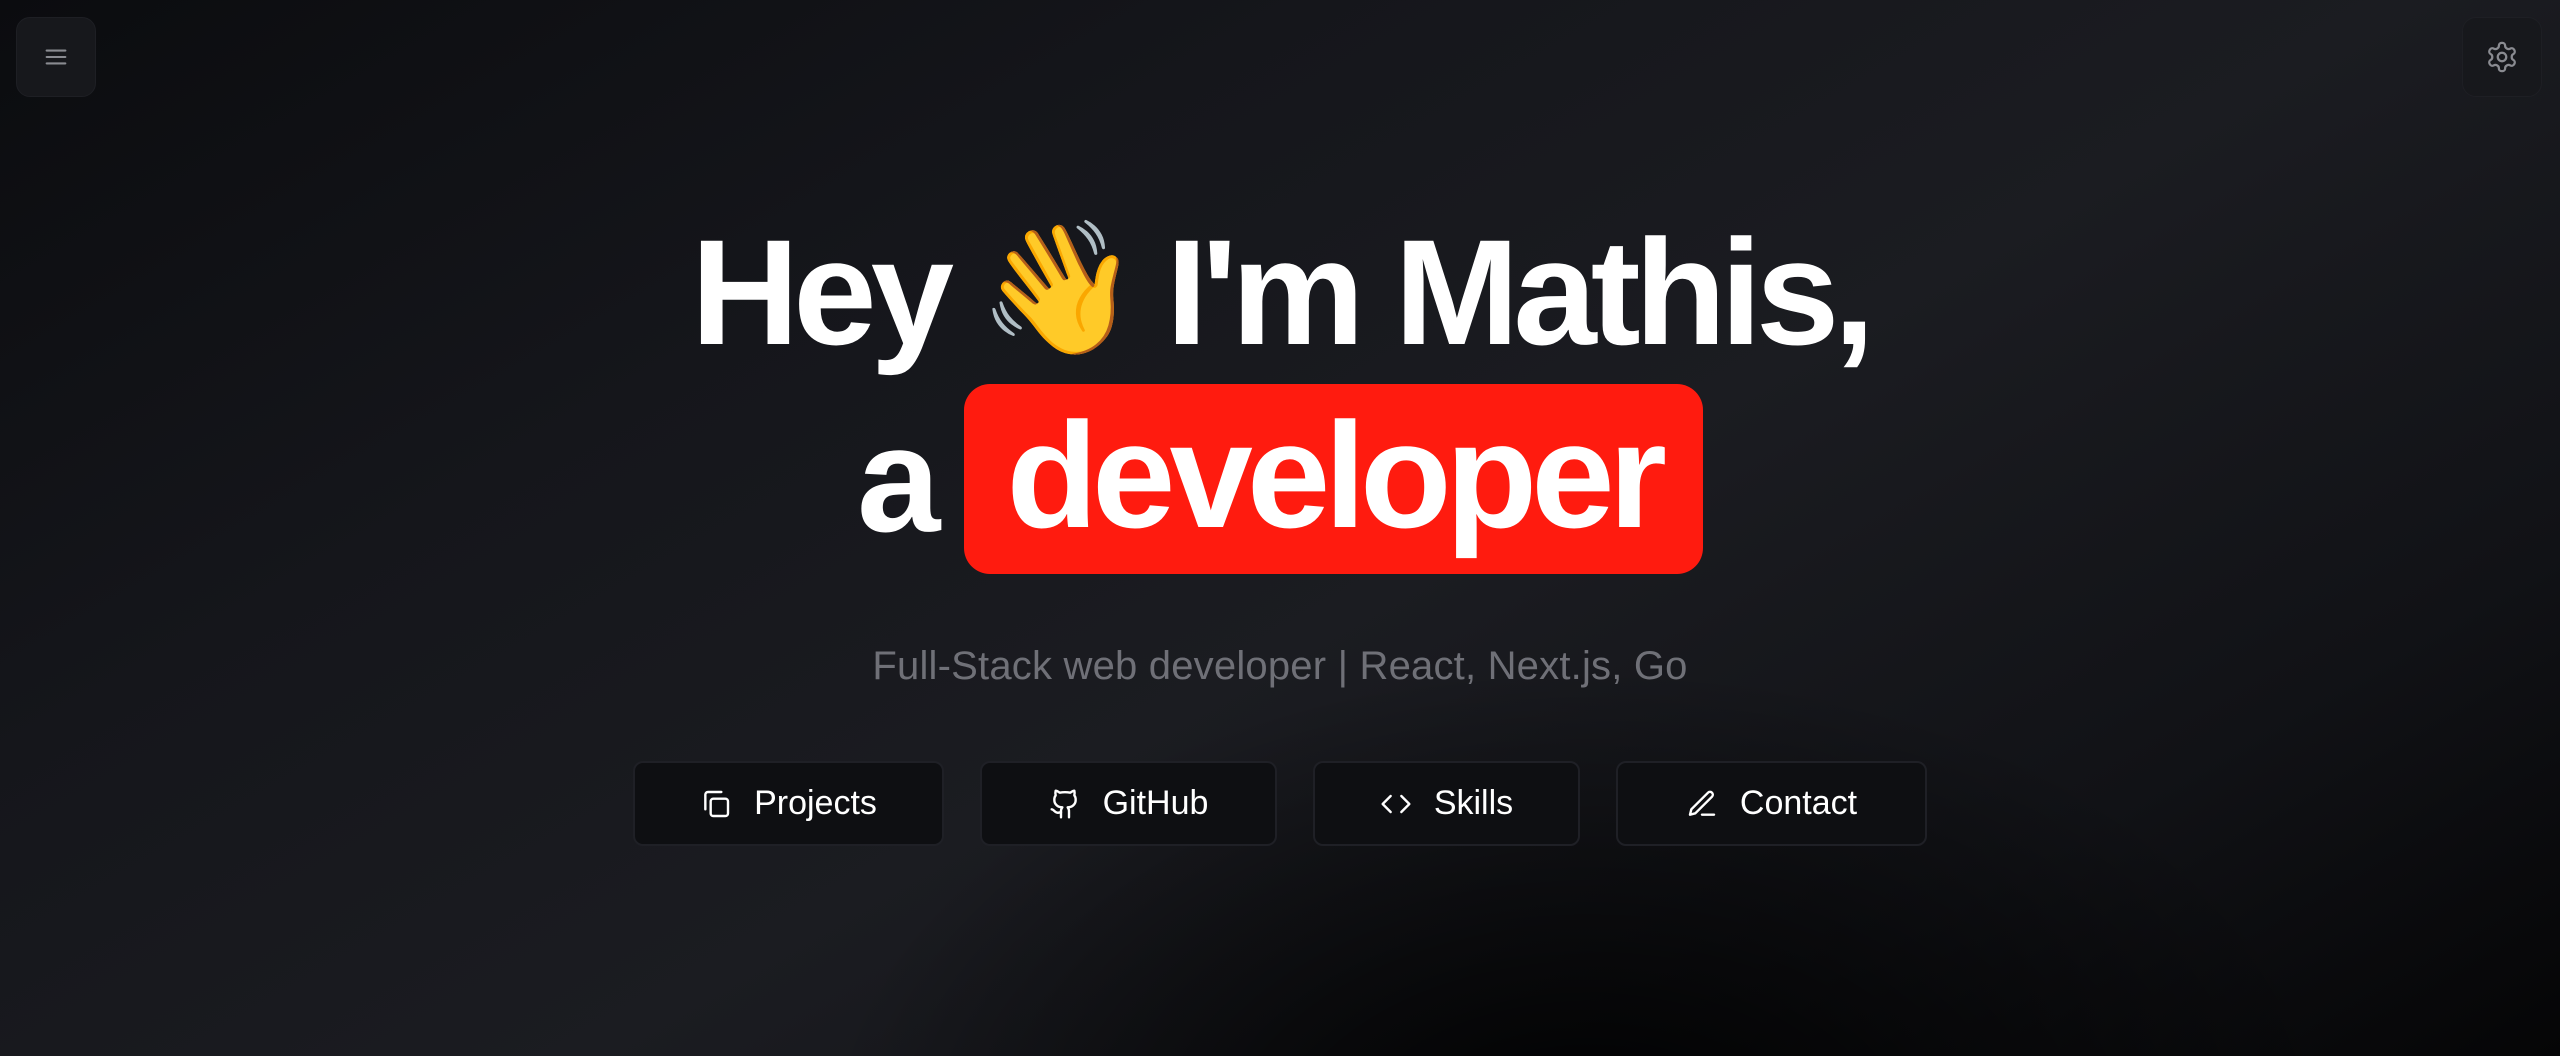  Describe the element at coordinates (1473, 803) in the screenshot. I see `skills-label: Skills` at that location.